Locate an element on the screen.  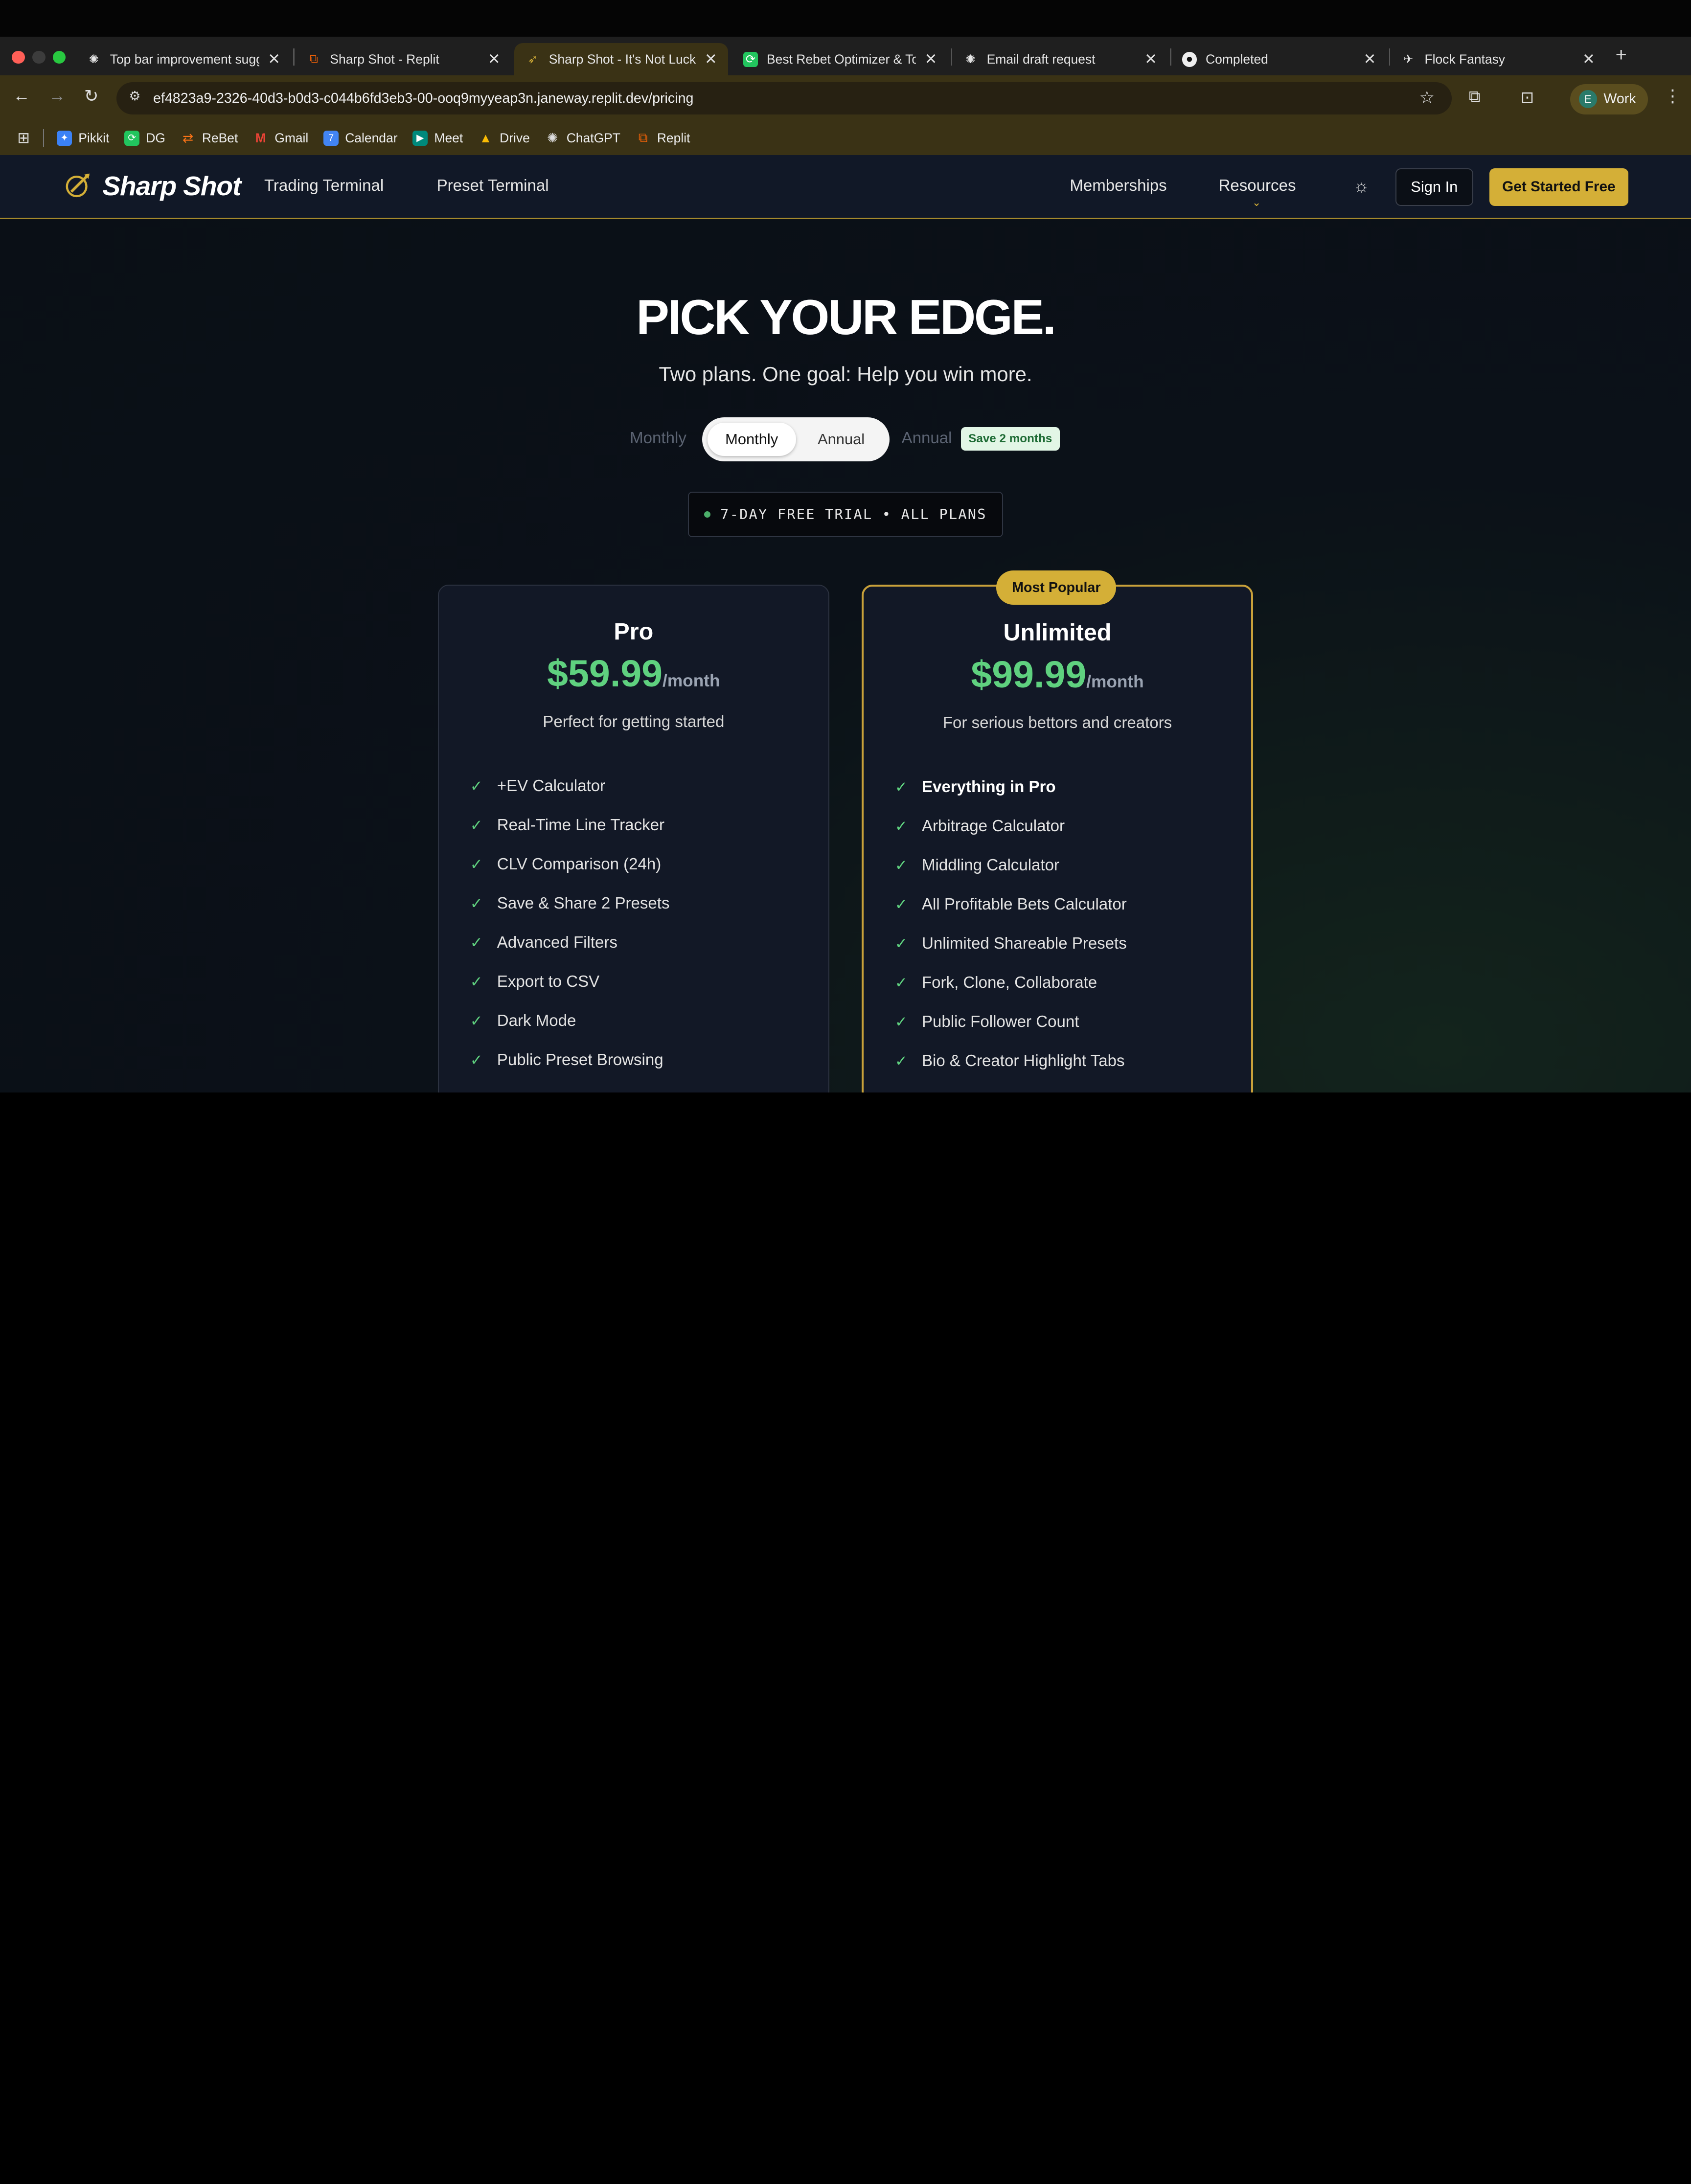
feature-item: ✓ Advanced Filters is located at coordinates (570, 942).